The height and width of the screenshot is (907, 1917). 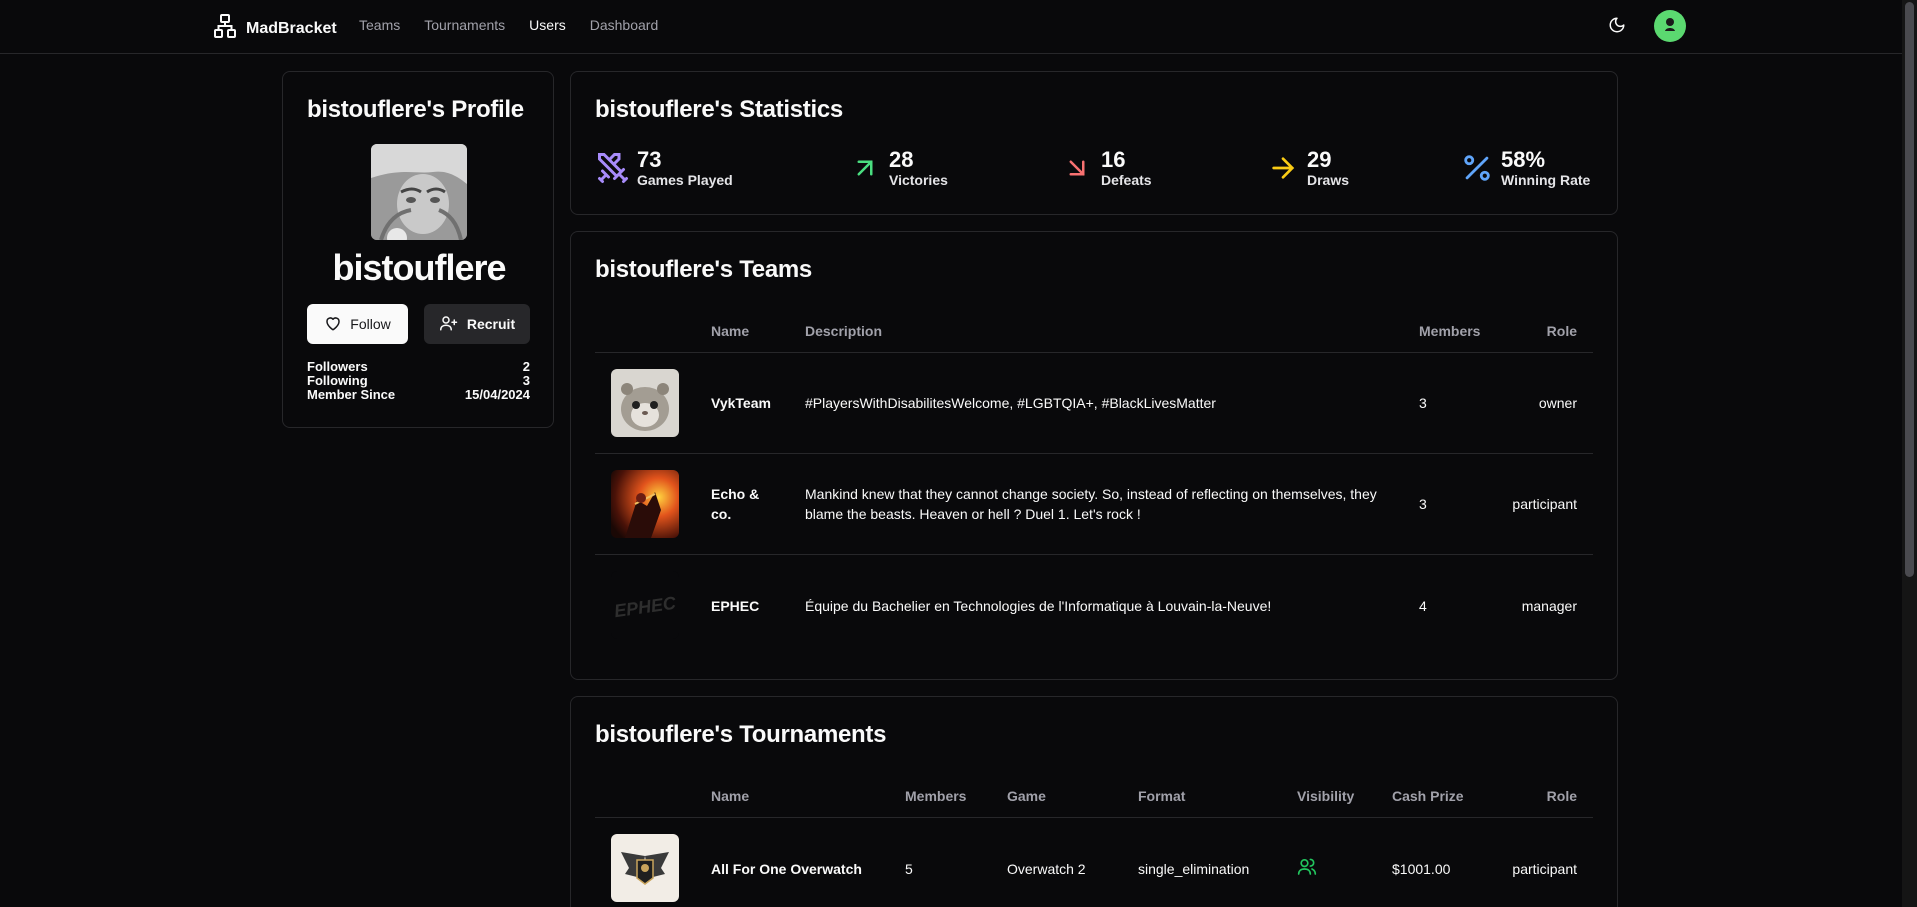 I want to click on network-logo-icon, so click(x=225, y=28).